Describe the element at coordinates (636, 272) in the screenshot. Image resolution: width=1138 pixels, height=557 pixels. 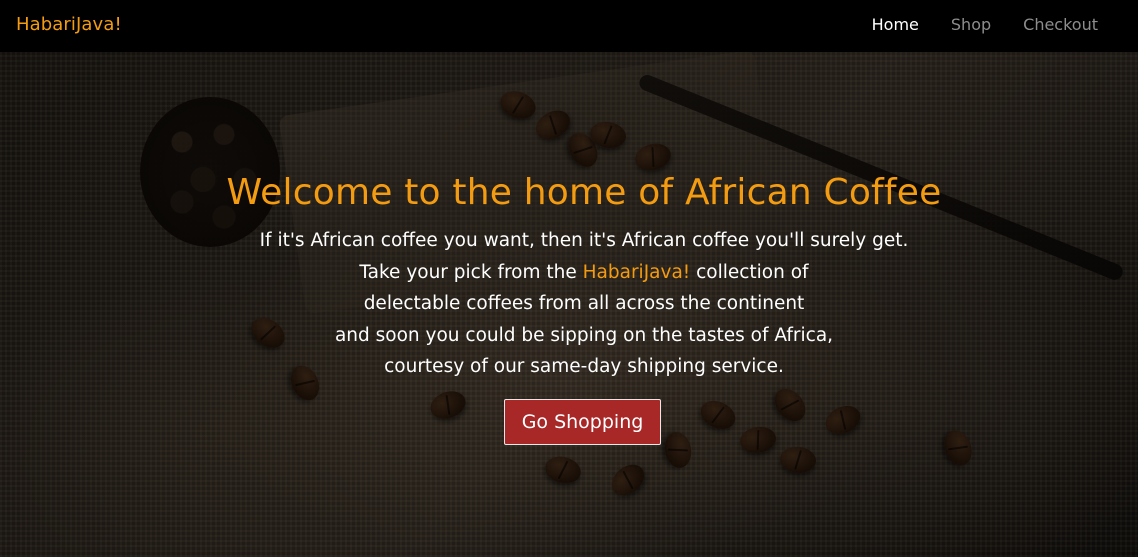
I see `hero-brand-highlight: HabariJava!` at that location.